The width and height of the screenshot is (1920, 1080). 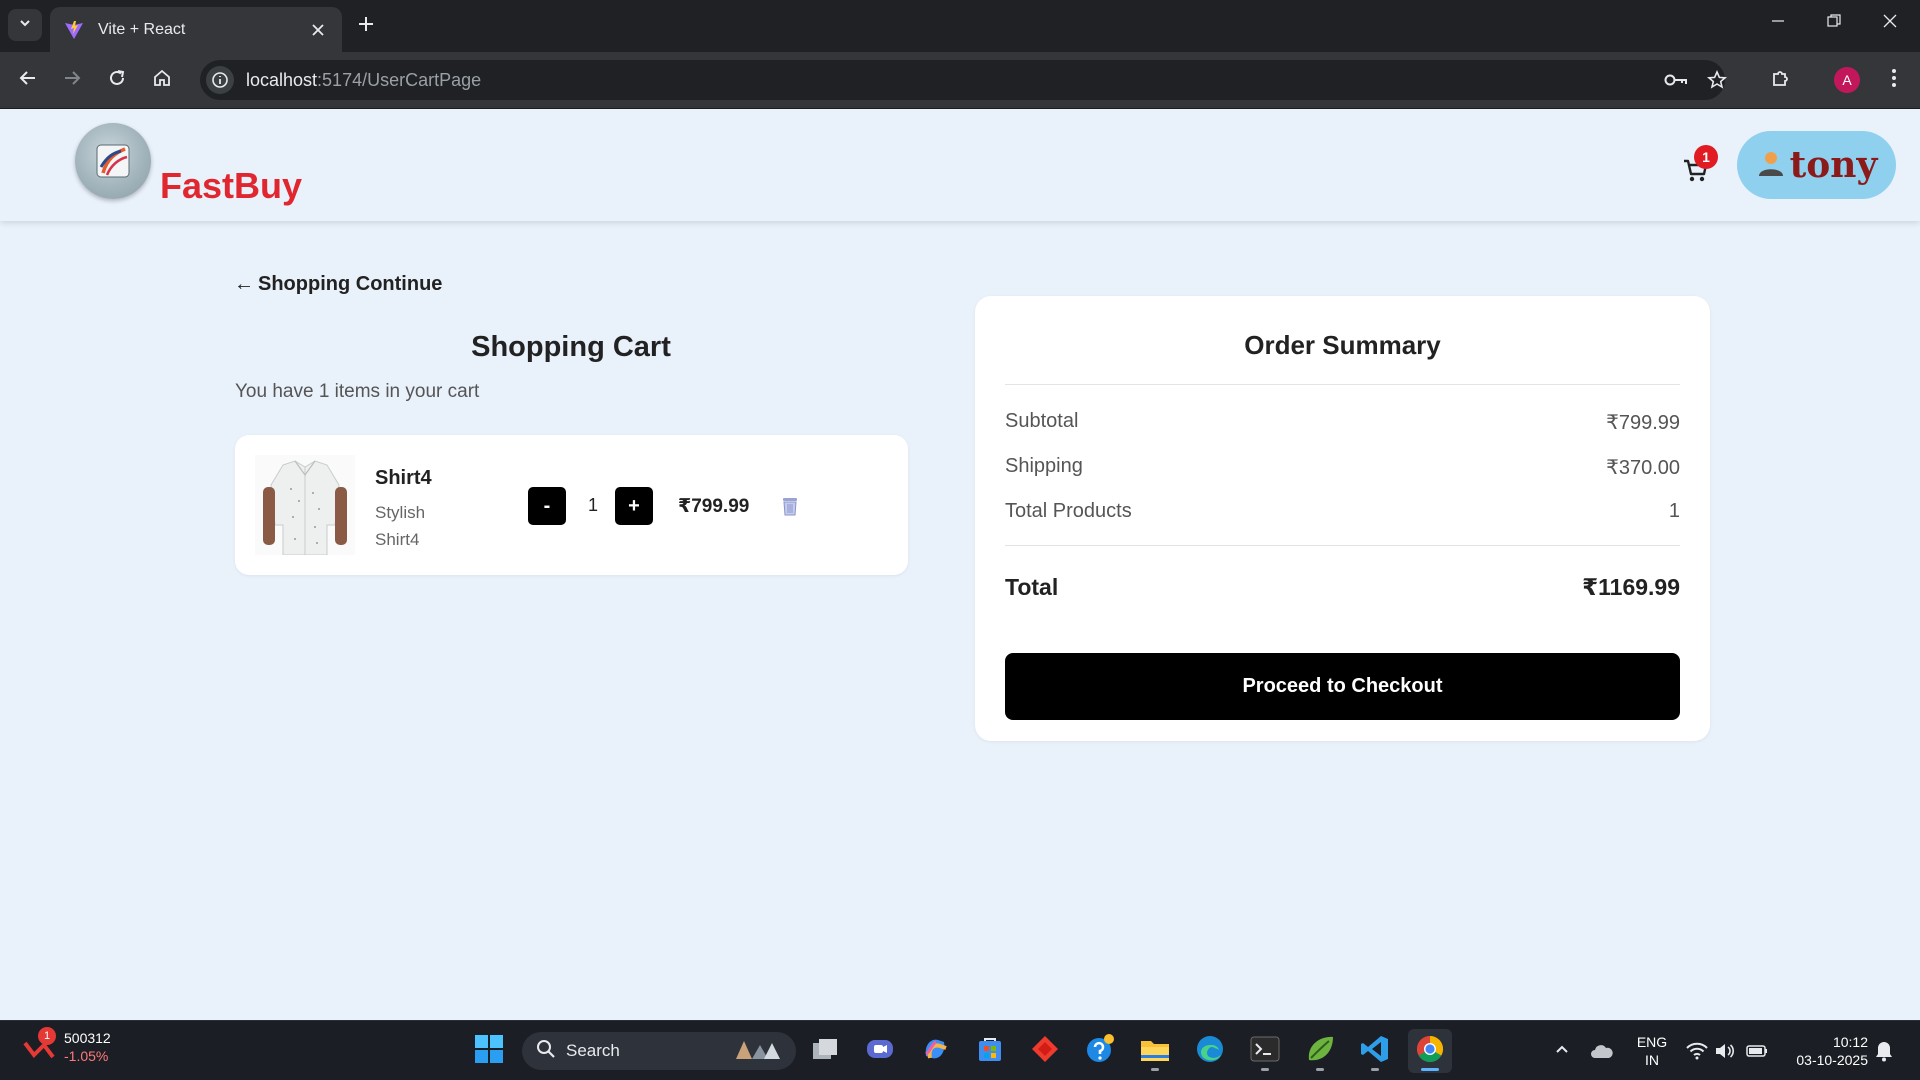 What do you see at coordinates (1045, 1051) in the screenshot?
I see `anydesk-app` at bounding box center [1045, 1051].